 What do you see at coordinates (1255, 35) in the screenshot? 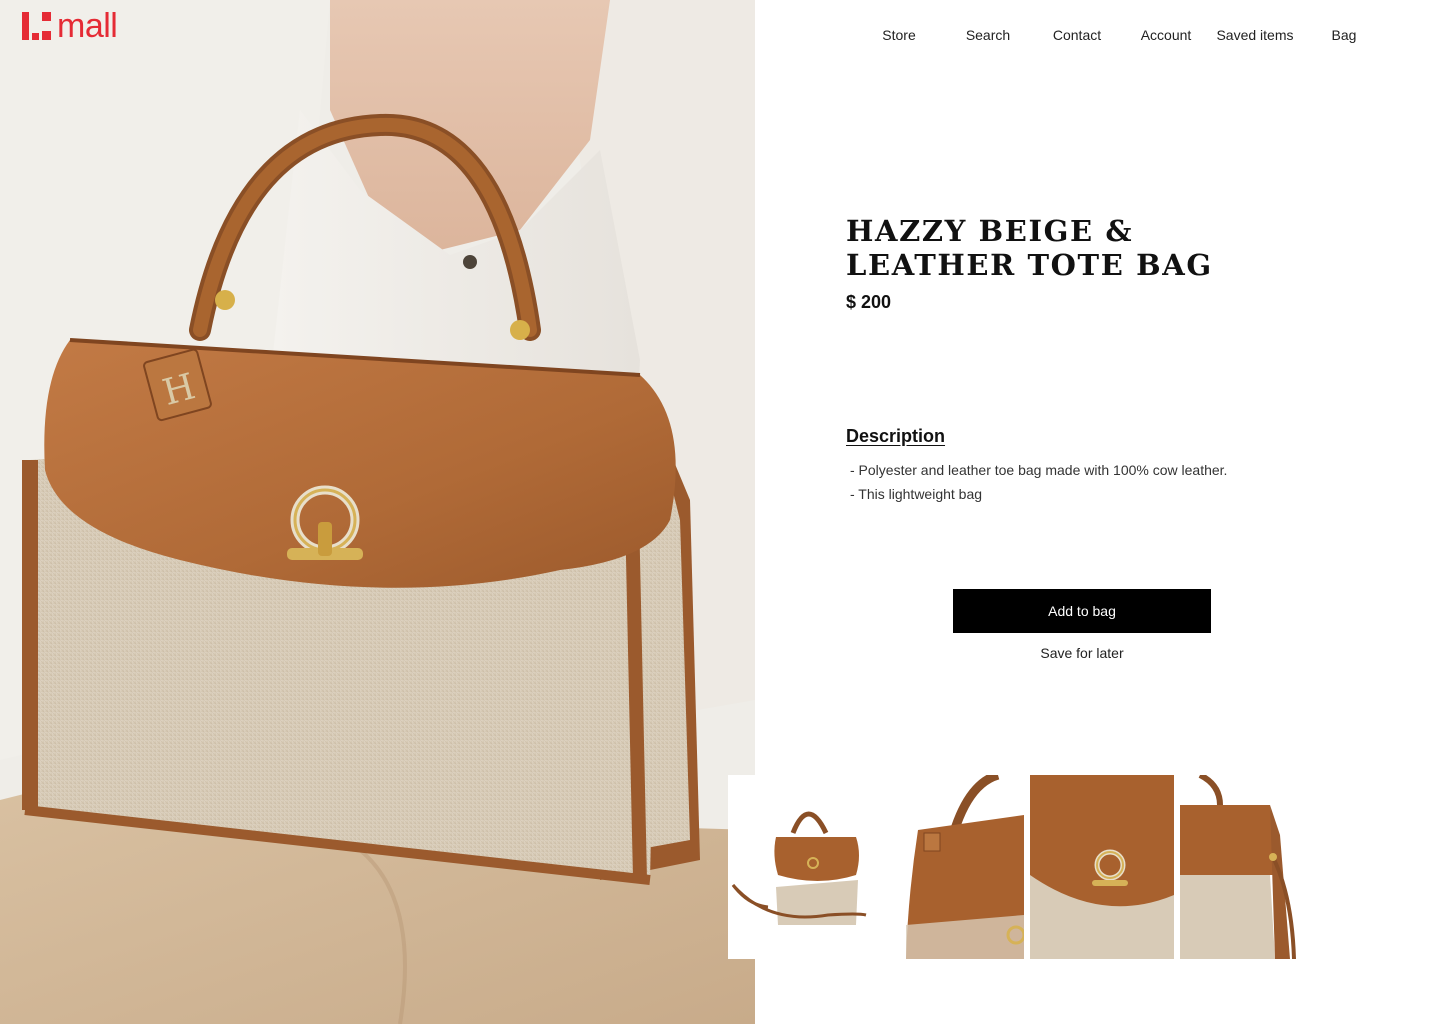
I see `nav-saved-items: Saved items` at bounding box center [1255, 35].